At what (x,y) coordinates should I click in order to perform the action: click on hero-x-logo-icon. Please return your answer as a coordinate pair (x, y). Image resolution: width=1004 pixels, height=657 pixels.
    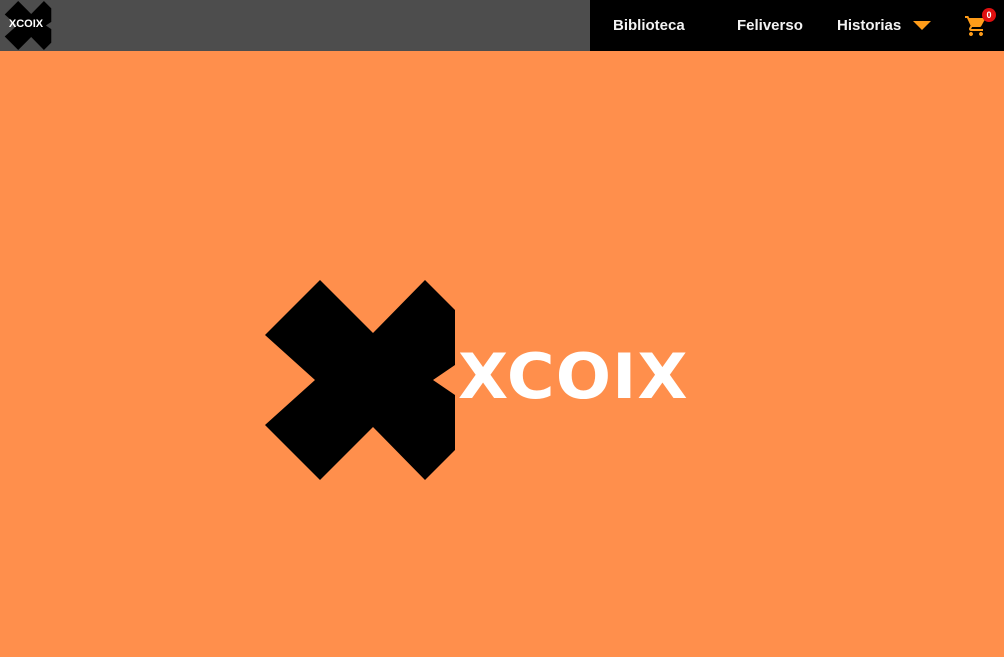
    Looking at the image, I should click on (360, 380).